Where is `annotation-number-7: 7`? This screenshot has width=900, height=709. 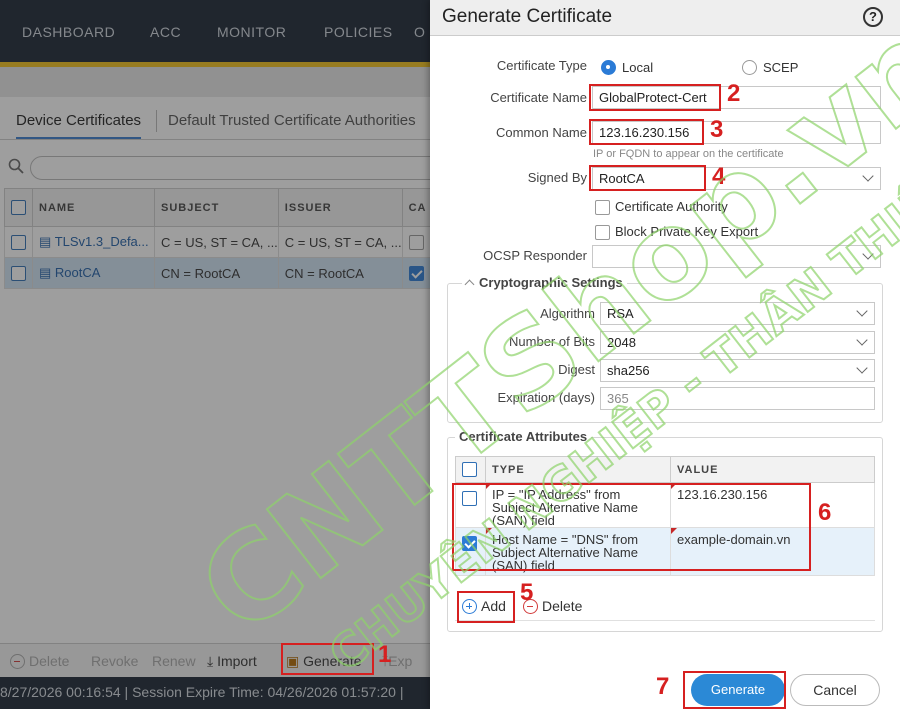
annotation-number-7: 7 is located at coordinates (663, 686).